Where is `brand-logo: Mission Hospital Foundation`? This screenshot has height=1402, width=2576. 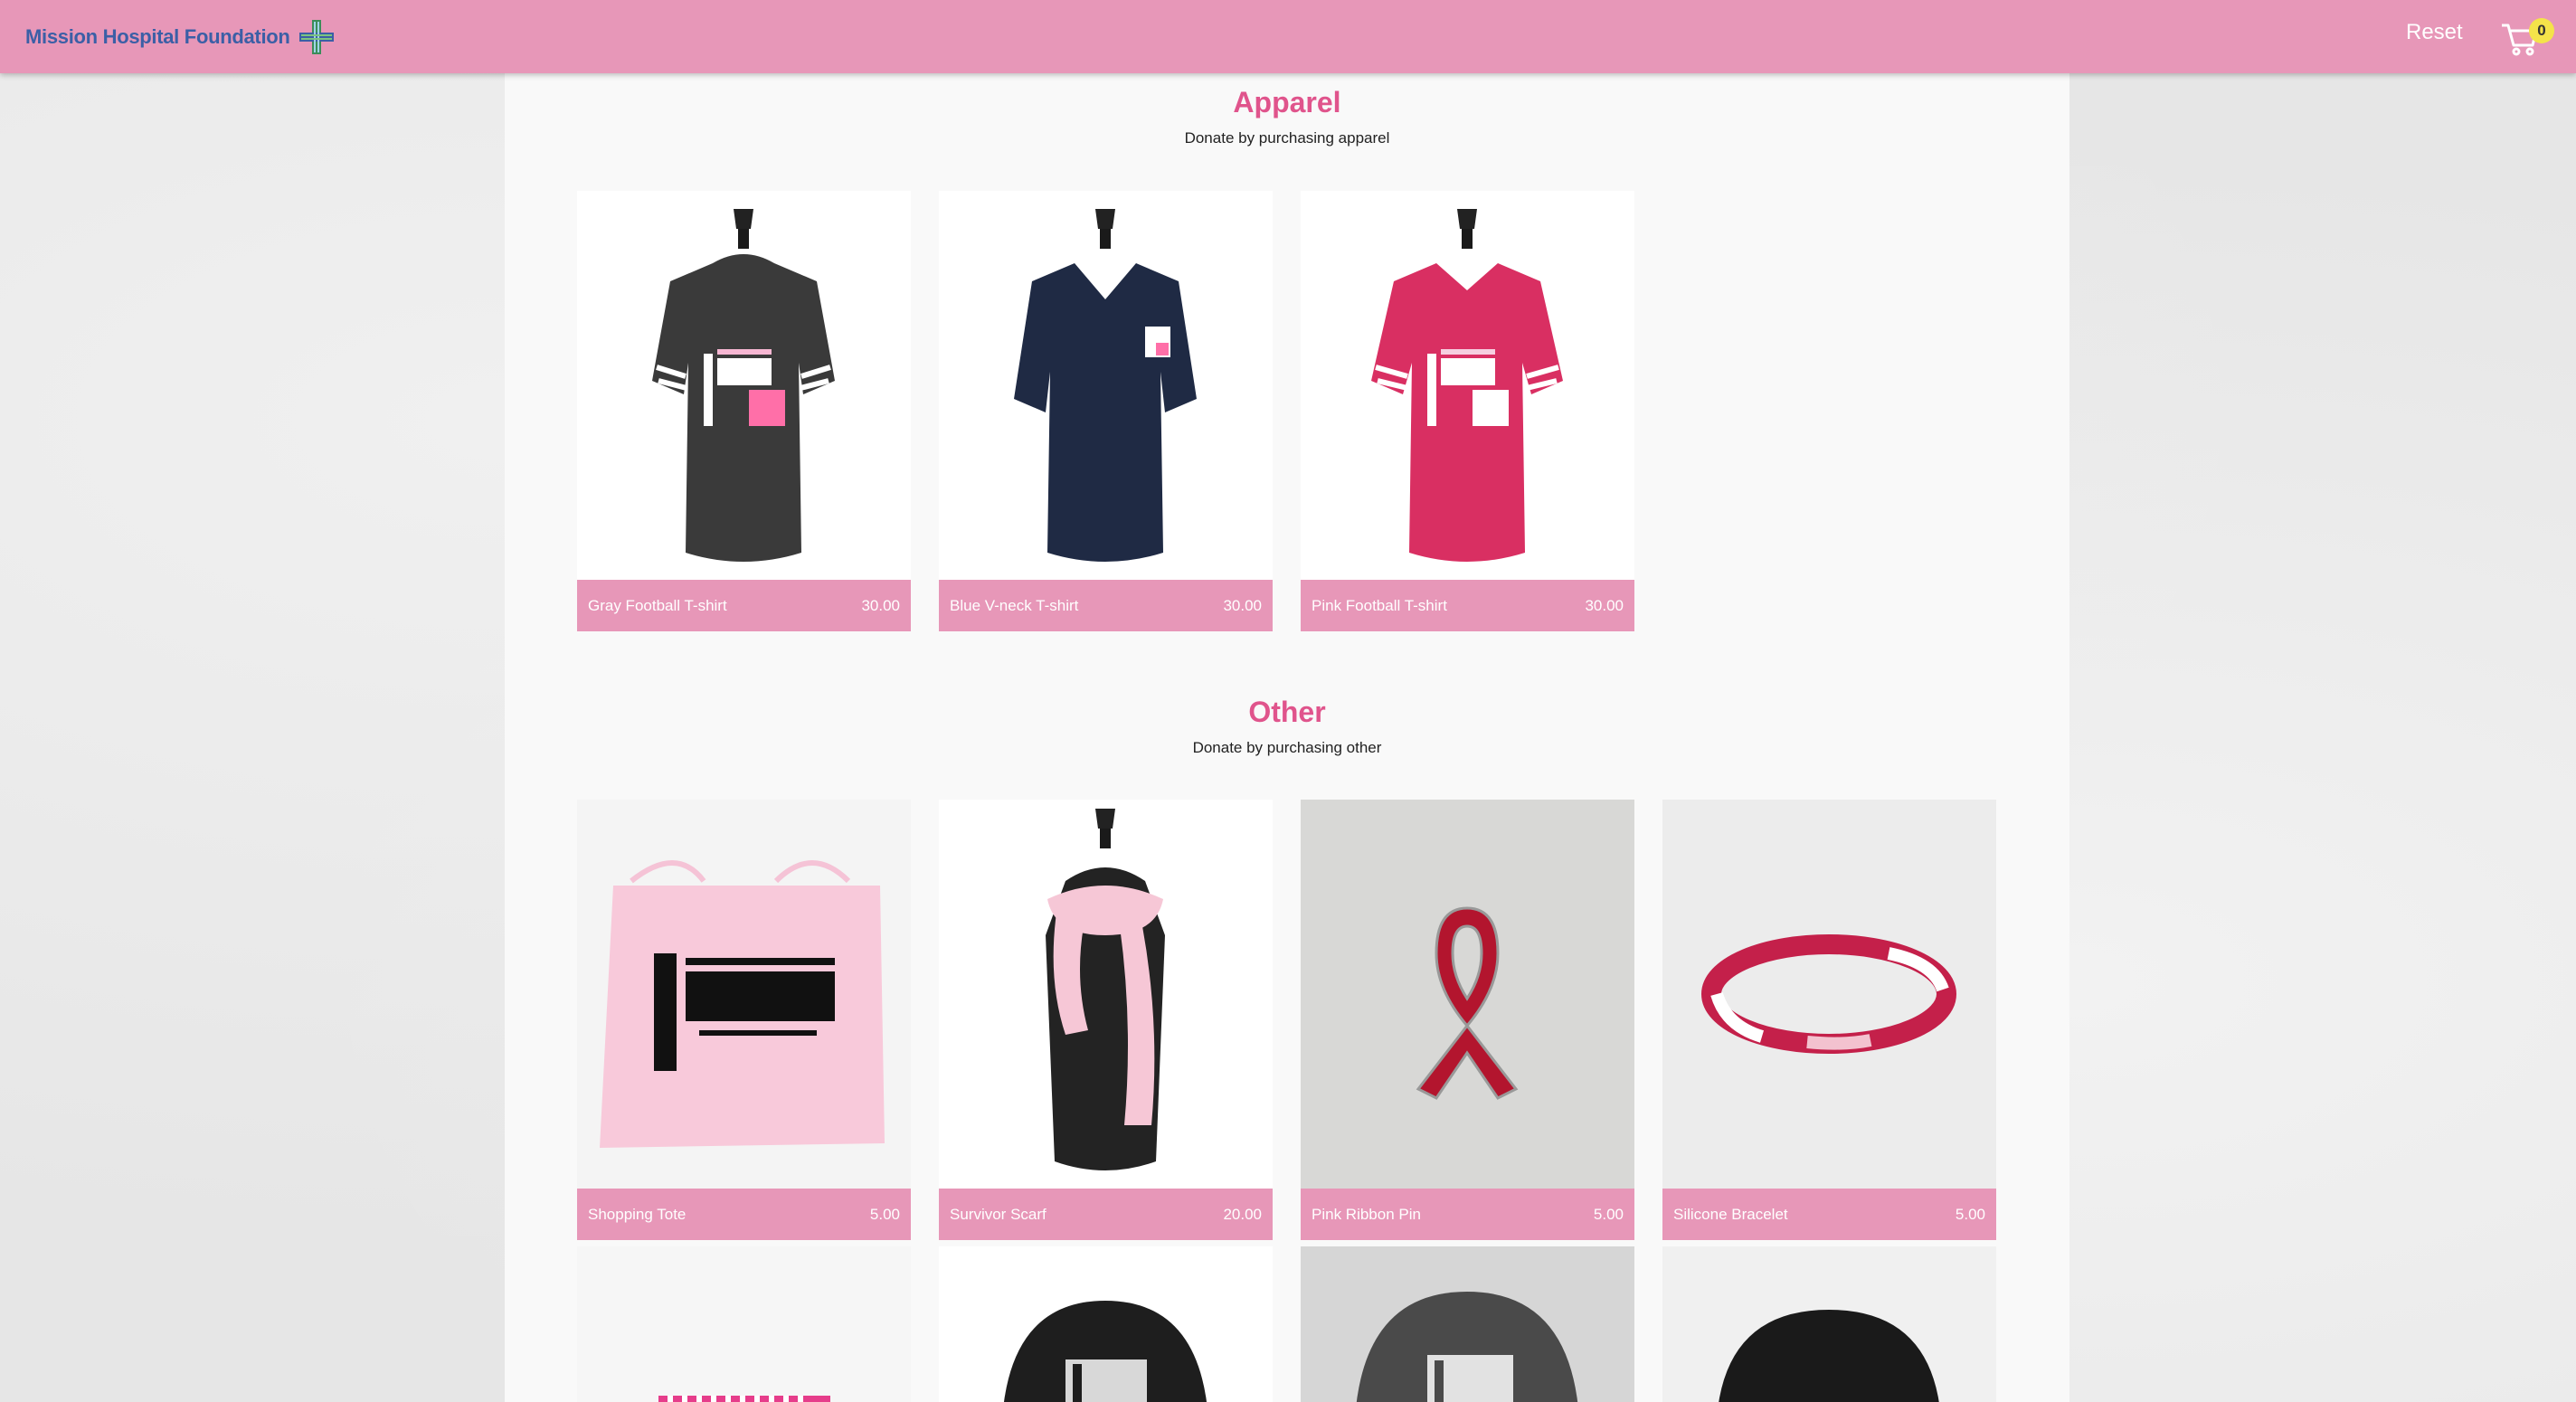 brand-logo: Mission Hospital Foundation is located at coordinates (180, 37).